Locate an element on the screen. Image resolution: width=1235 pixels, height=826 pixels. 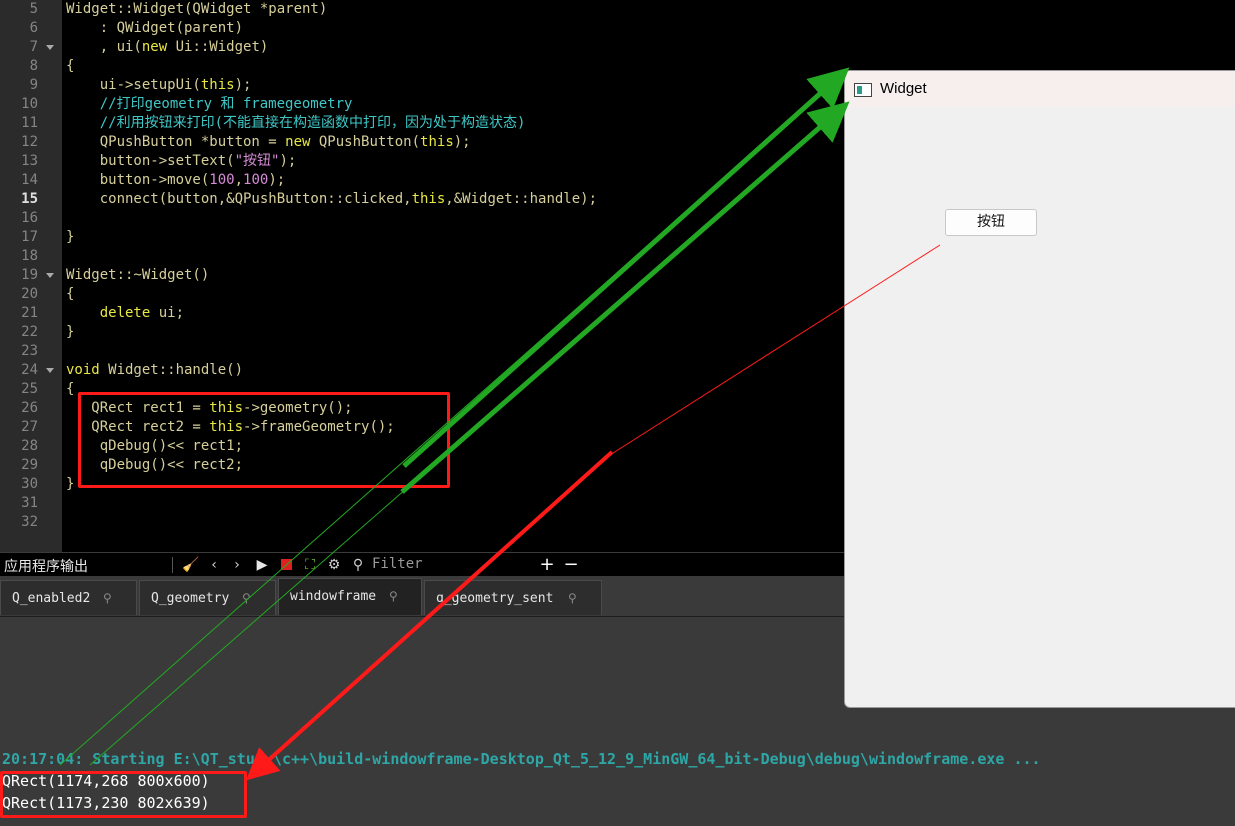
code-line: button->move(100,100); is located at coordinates (175, 180).